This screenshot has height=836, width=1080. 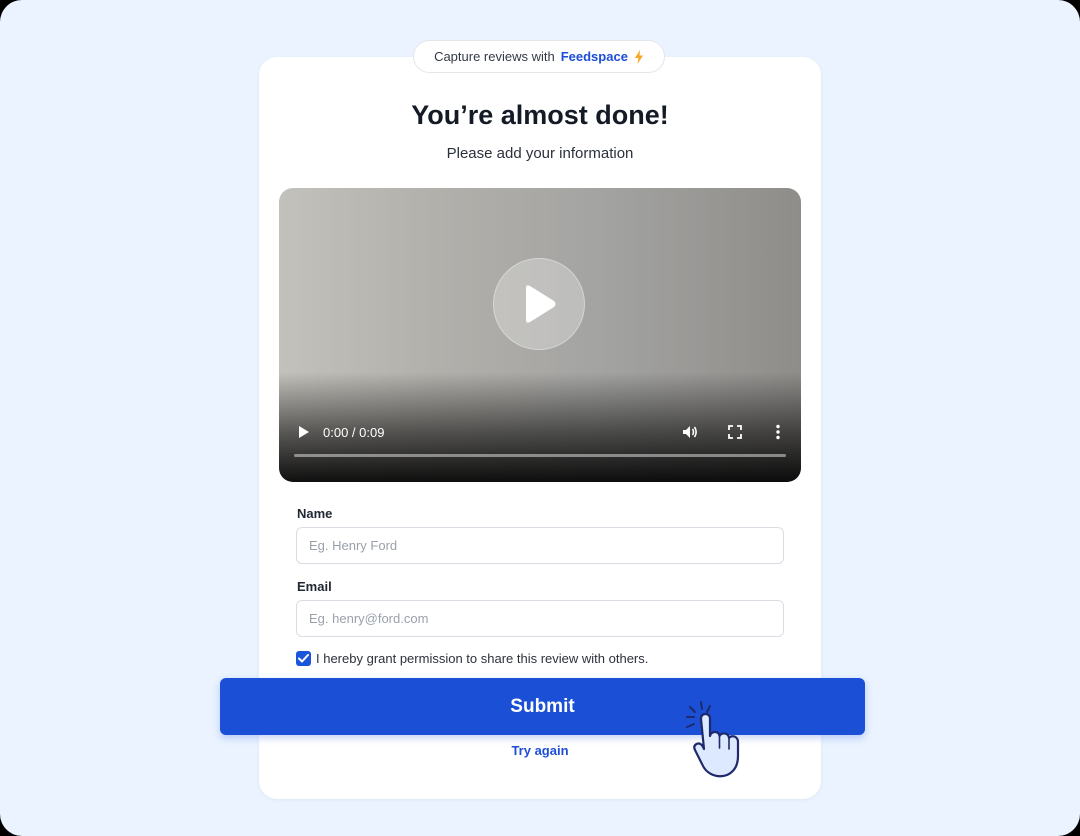 I want to click on email-label: Email, so click(x=314, y=586).